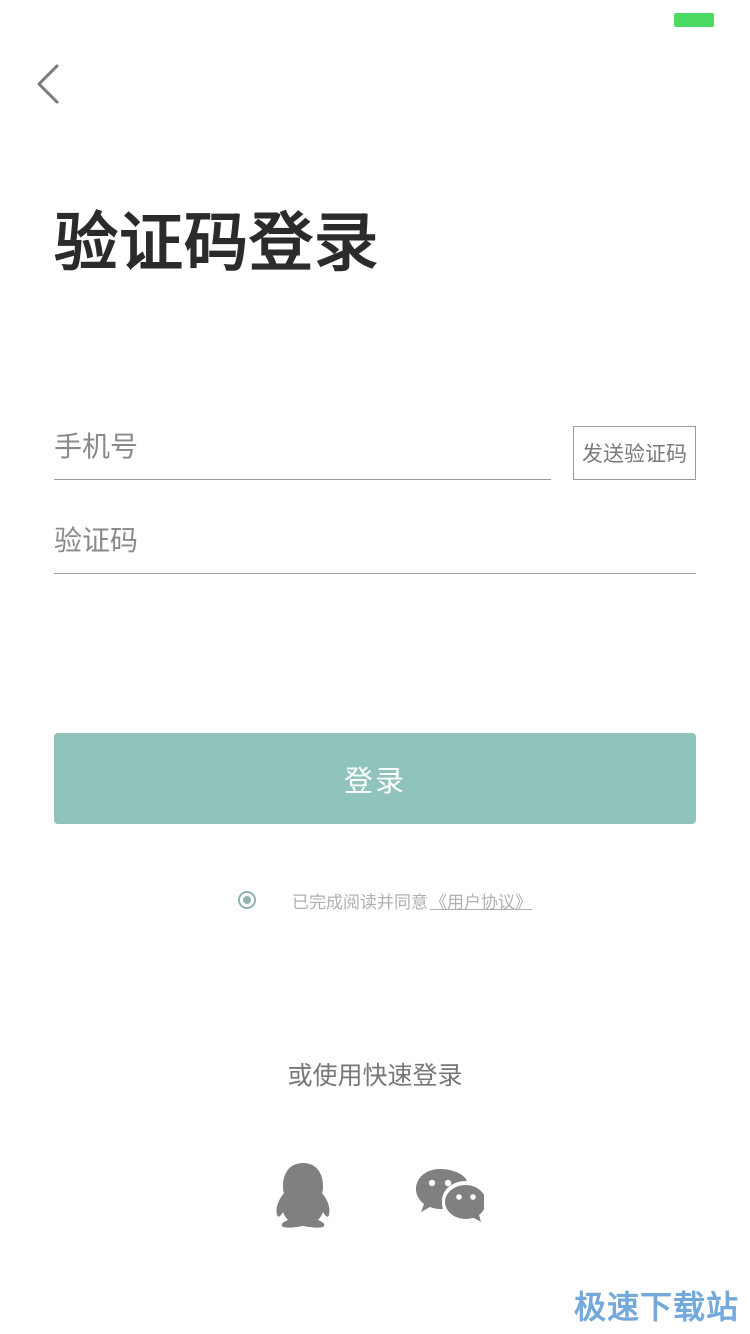  I want to click on back-button, so click(48, 84).